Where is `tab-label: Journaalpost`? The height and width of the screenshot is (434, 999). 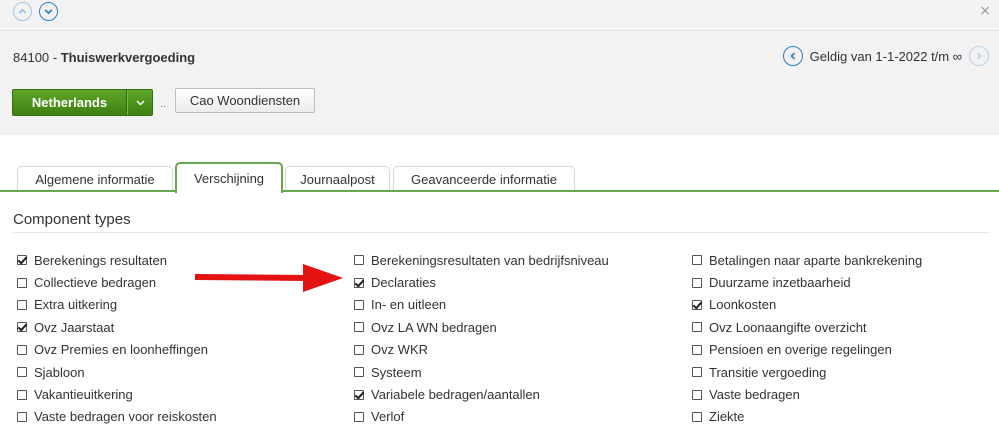 tab-label: Journaalpost is located at coordinates (337, 179).